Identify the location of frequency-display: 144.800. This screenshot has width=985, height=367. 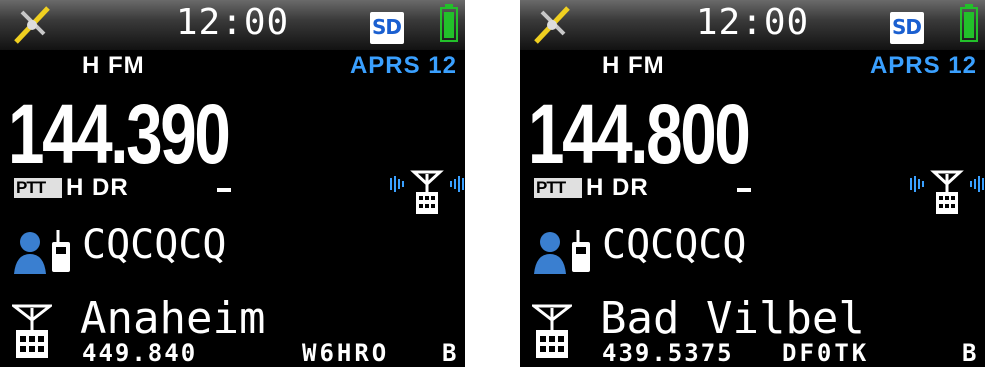
(639, 134).